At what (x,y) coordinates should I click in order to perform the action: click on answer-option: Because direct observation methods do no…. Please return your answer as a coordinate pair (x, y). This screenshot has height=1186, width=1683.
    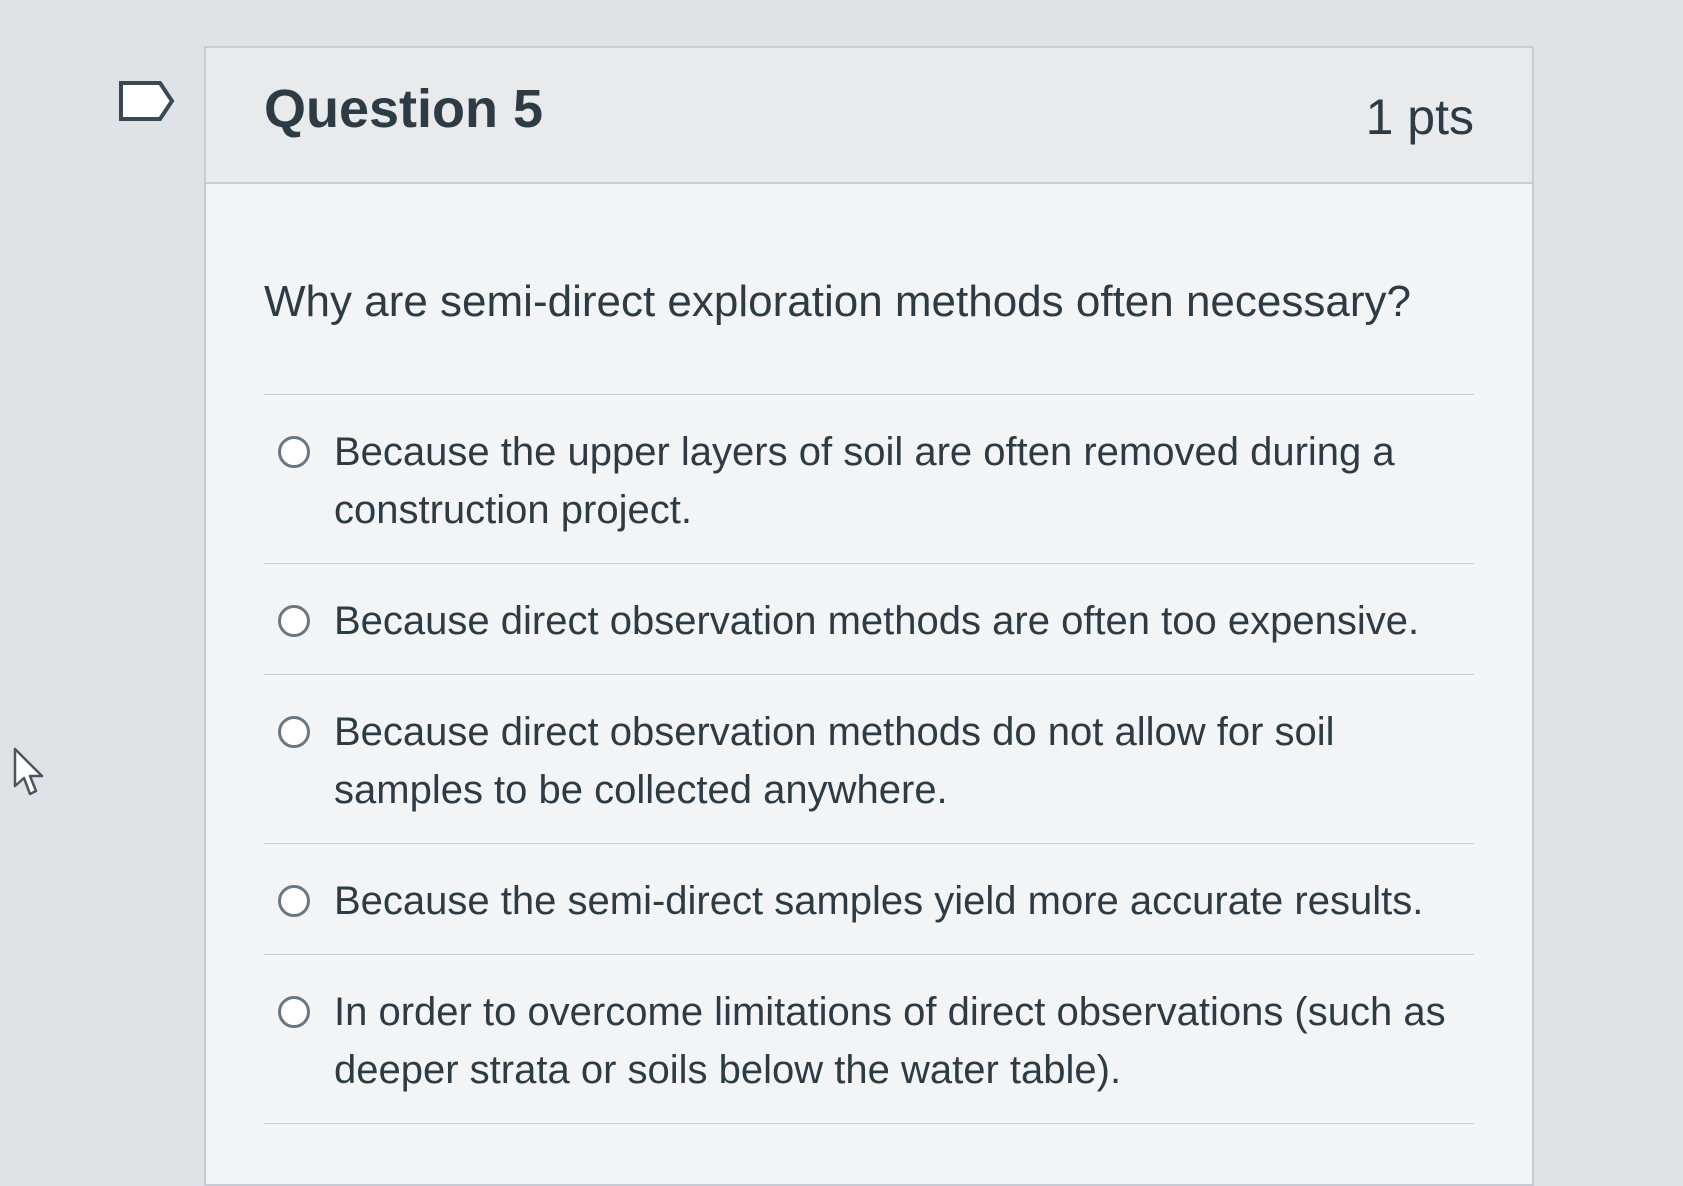
    Looking at the image, I should click on (869, 759).